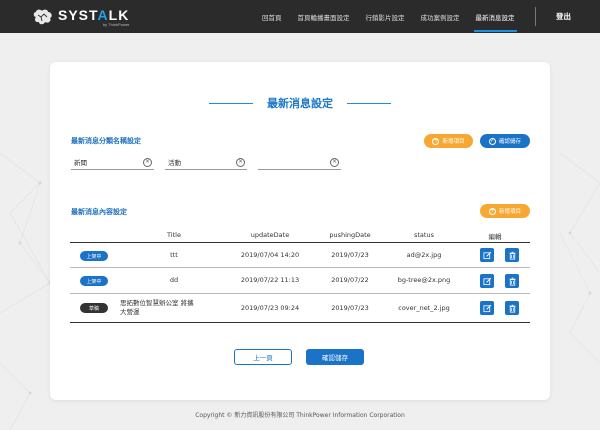  I want to click on row-status: ad@2x.jpg, so click(424, 255).